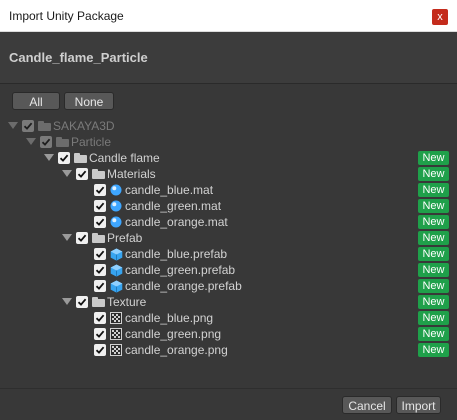 Image resolution: width=457 pixels, height=420 pixels. Describe the element at coordinates (228, 318) in the screenshot. I see `tree-asset-row: candle_blue.png New` at that location.